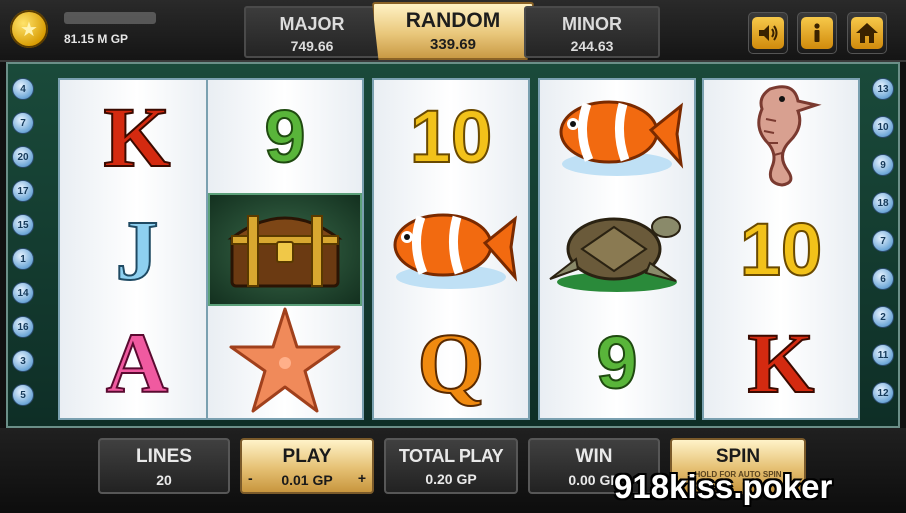 The image size is (906, 513). What do you see at coordinates (592, 24) in the screenshot?
I see `jackpot-minor-label: MINOR` at bounding box center [592, 24].